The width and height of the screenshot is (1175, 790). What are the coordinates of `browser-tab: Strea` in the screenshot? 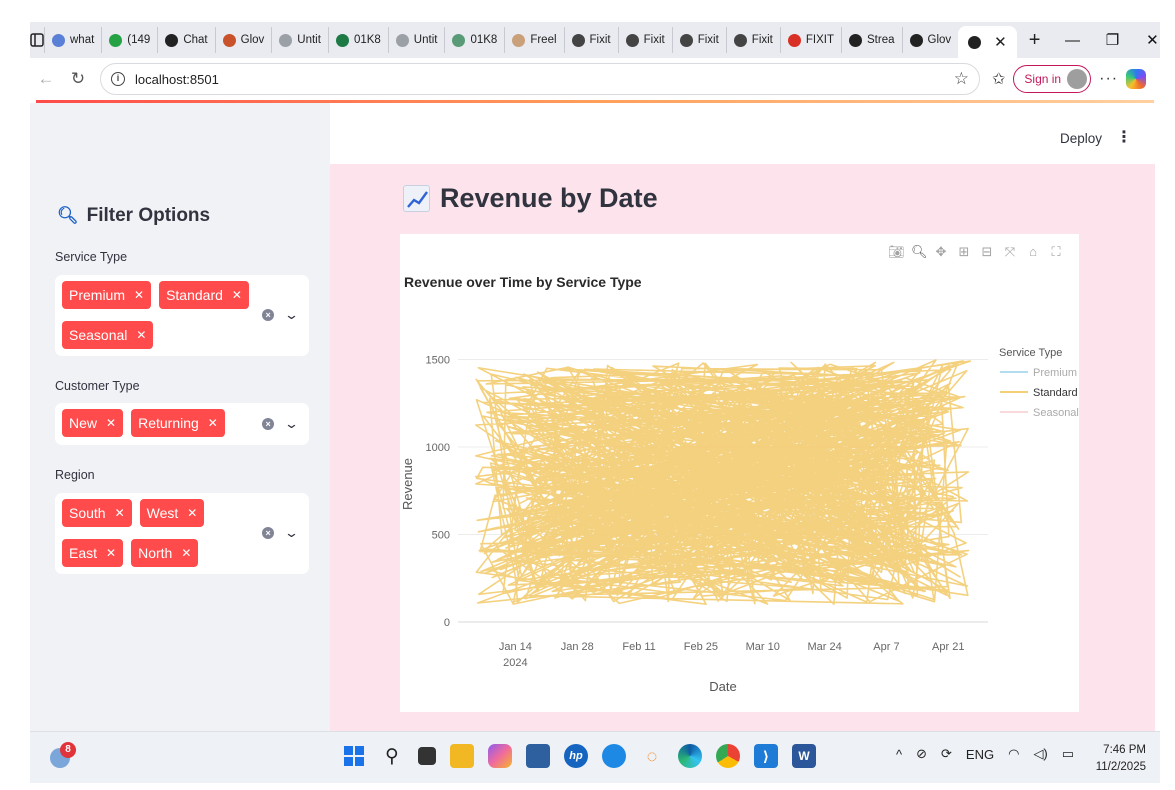 It's located at (871, 40).